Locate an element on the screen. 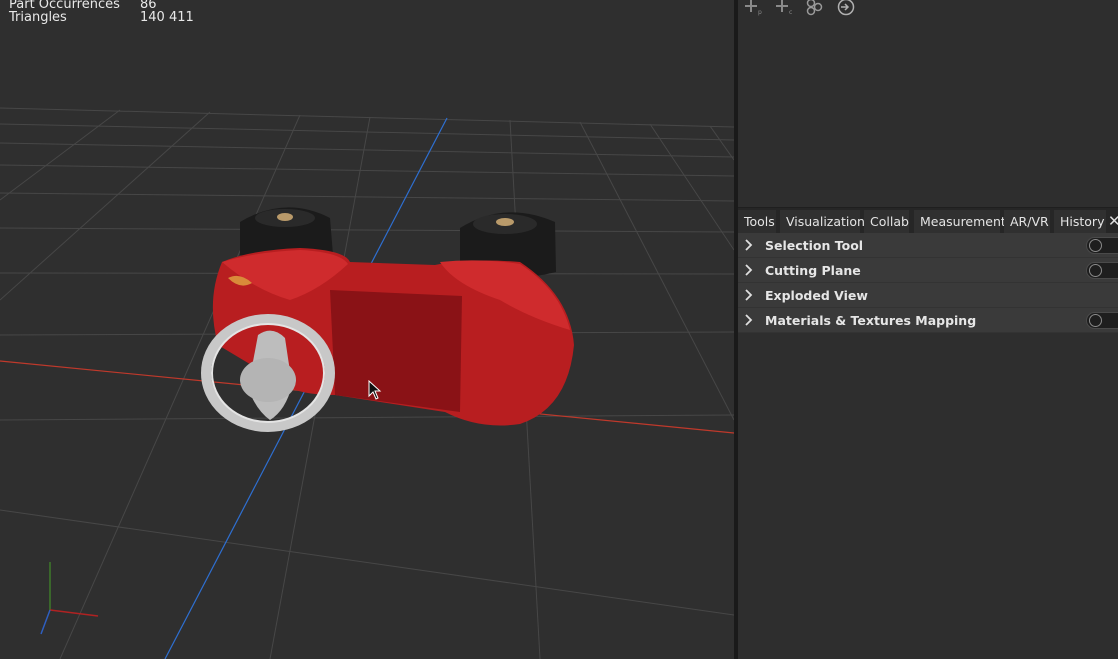 This screenshot has width=1118, height=659. tab-ar-vr: AR/VR is located at coordinates (1027, 221).